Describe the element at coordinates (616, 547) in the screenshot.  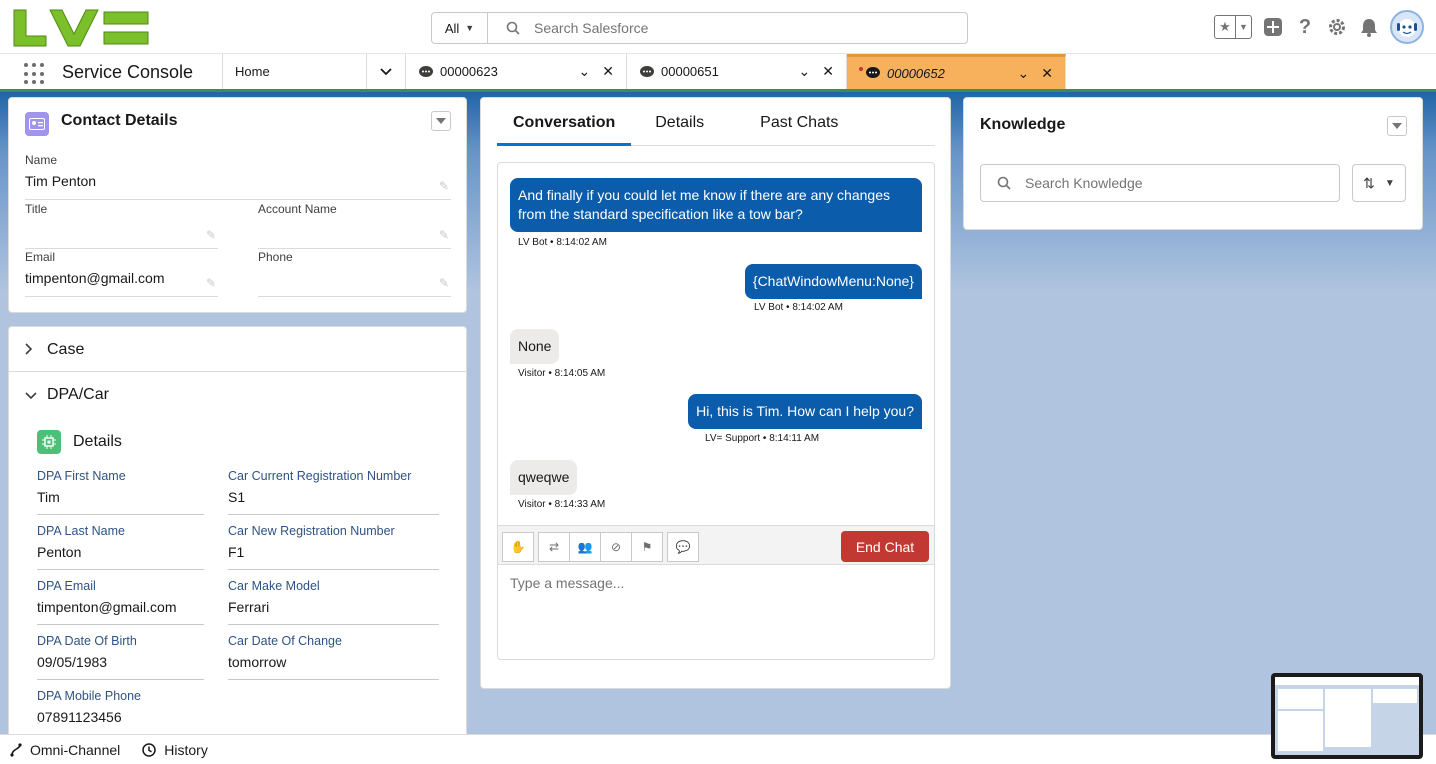
I see `end-user-icon: ⊘` at that location.